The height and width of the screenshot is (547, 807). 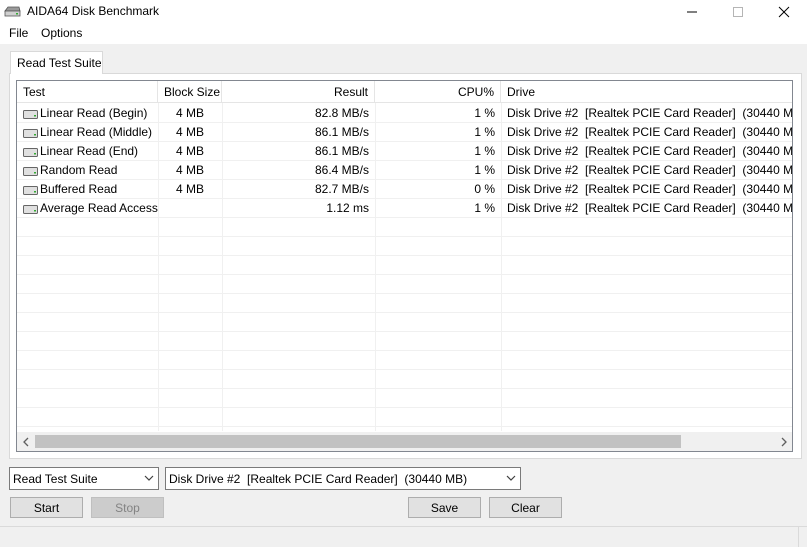 I want to click on tab-read-test-suite: Read Test Suite, so click(x=56, y=62).